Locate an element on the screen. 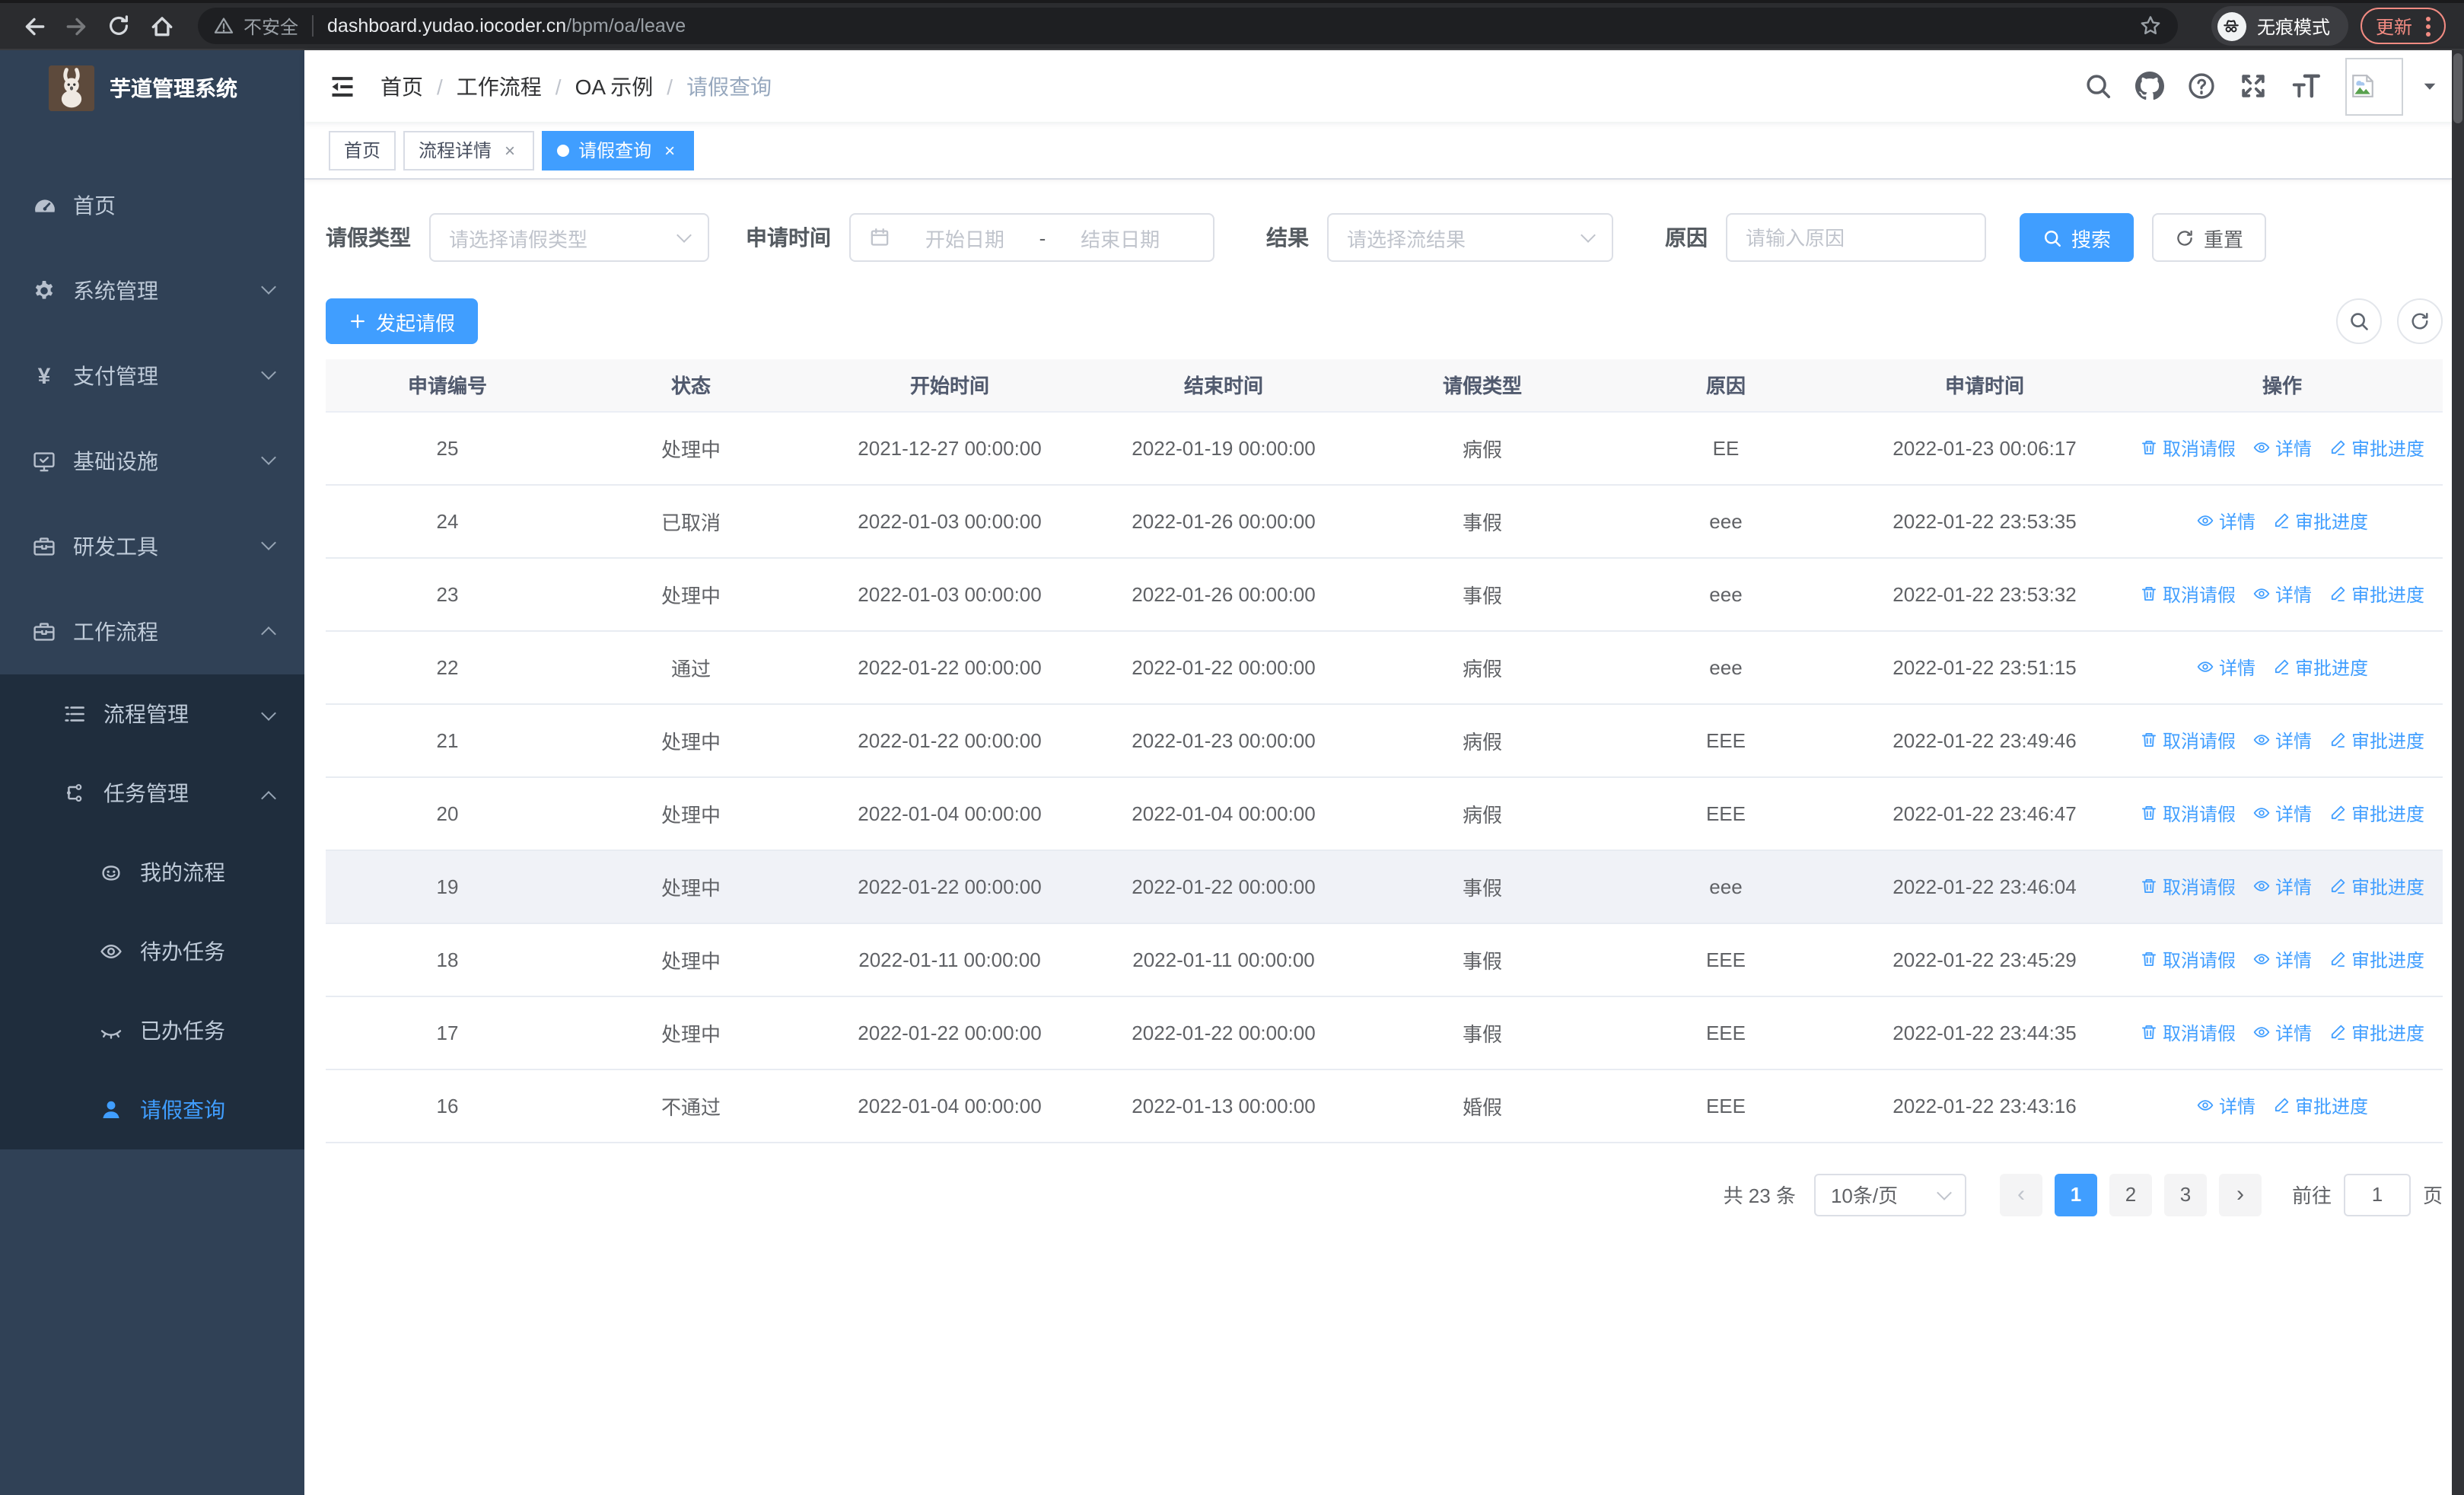 The image size is (2464, 1495). sidebar-item-process-mgmt: 流程管理 is located at coordinates (152, 714).